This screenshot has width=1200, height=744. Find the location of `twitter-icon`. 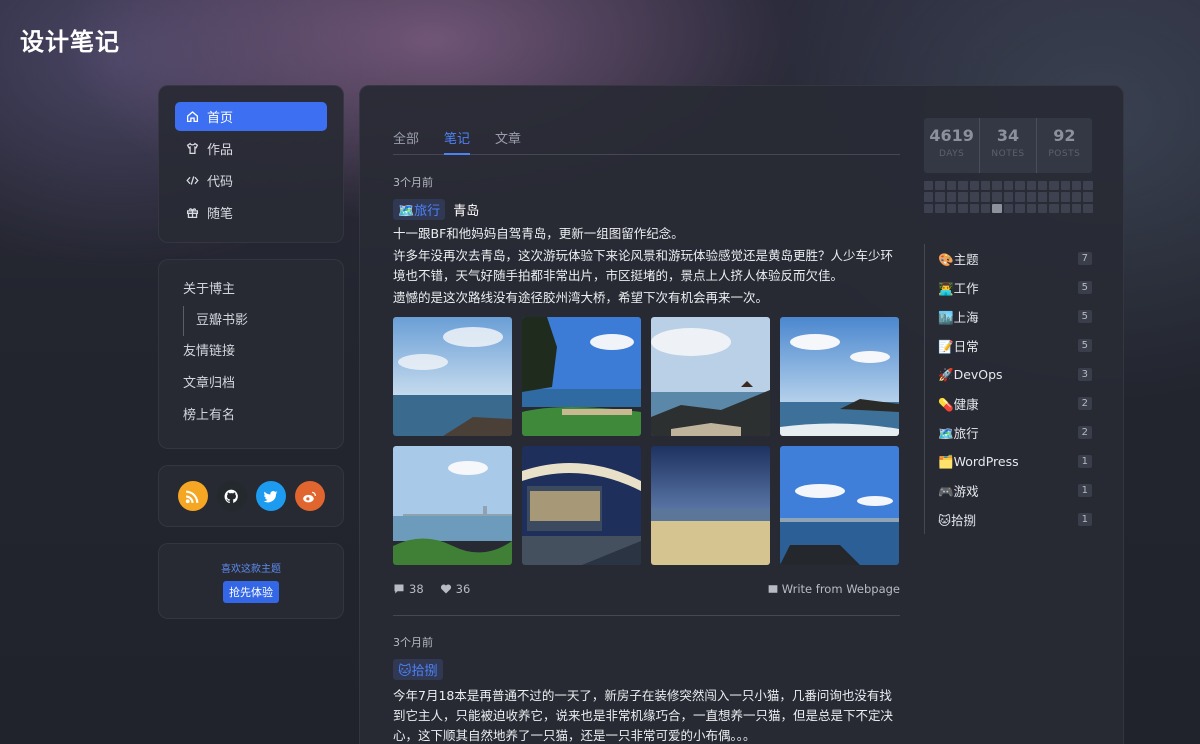

twitter-icon is located at coordinates (270, 496).